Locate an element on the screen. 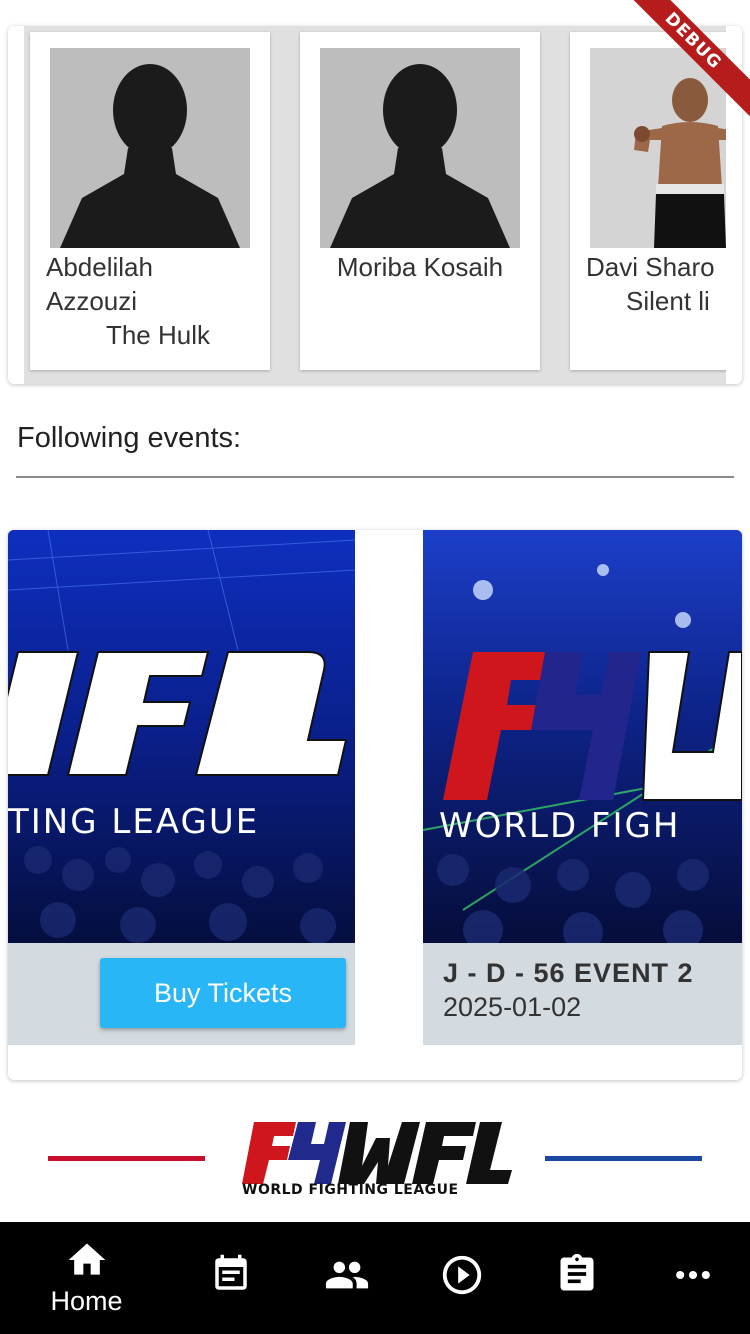 The height and width of the screenshot is (1334, 750). event-date: 2025-01-02 is located at coordinates (512, 1007).